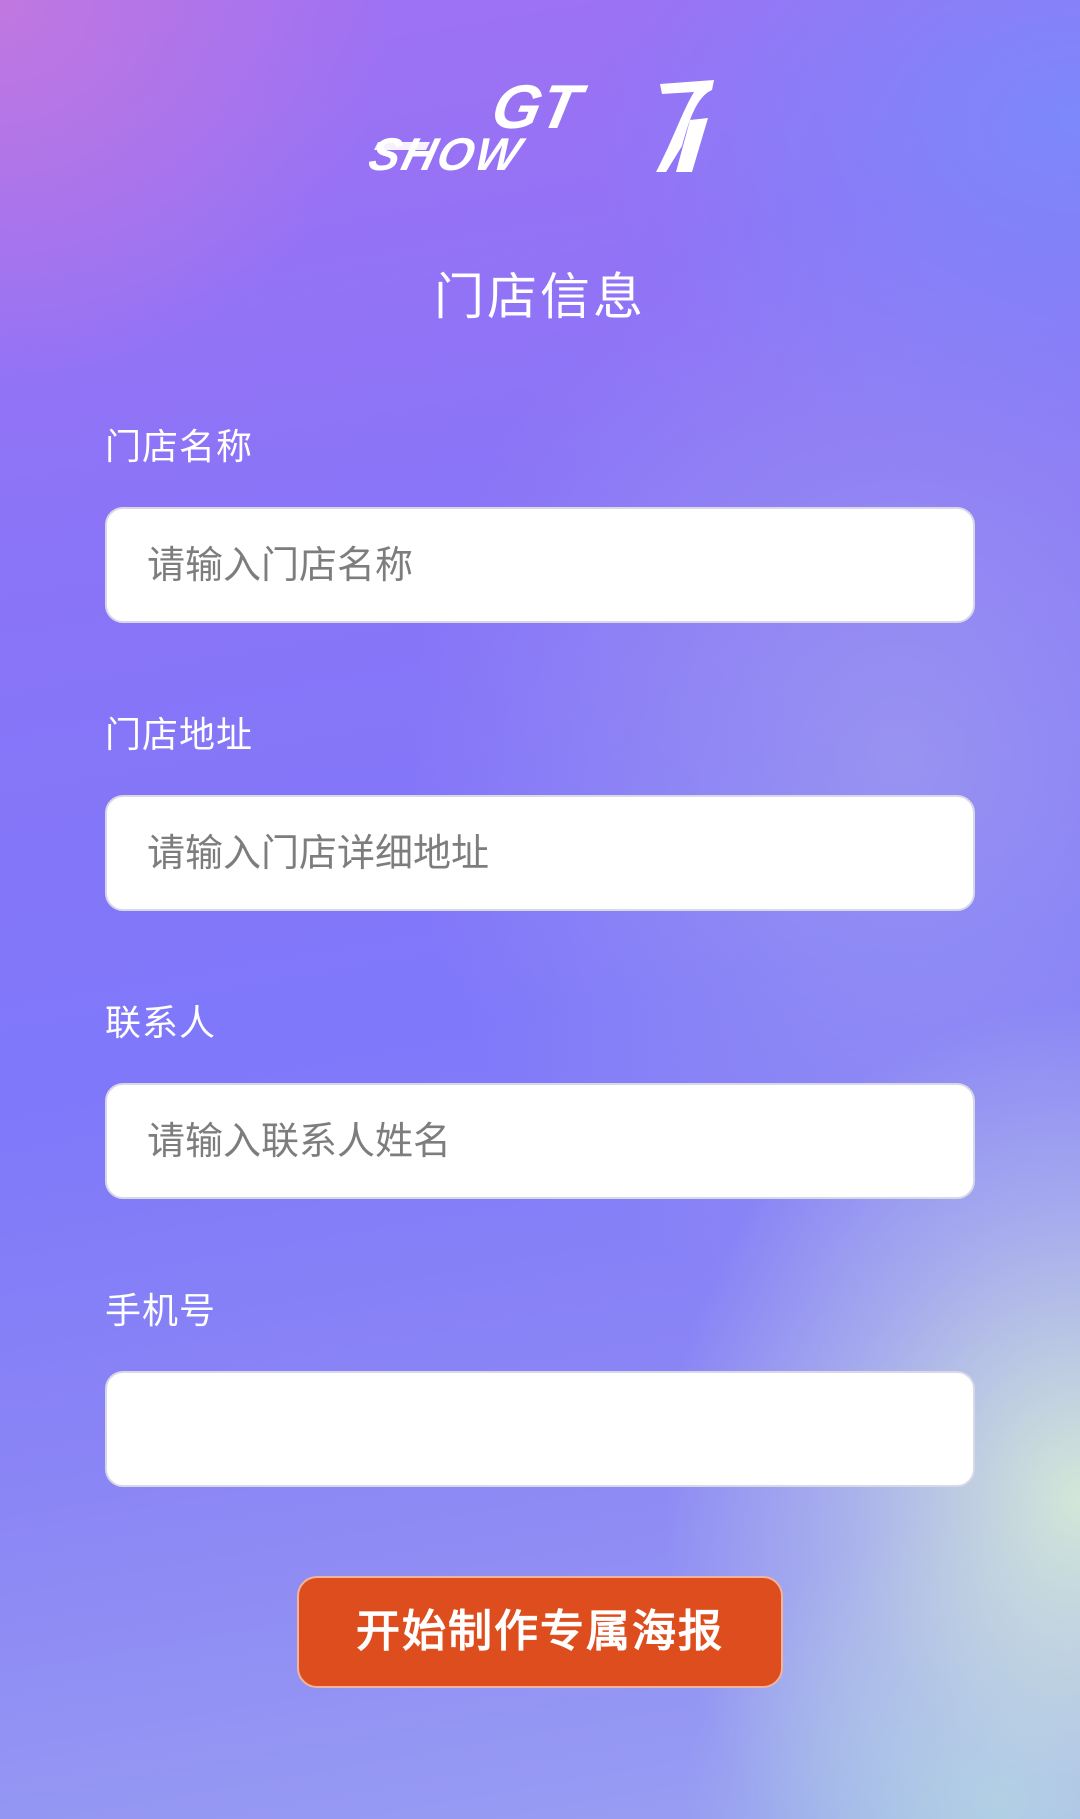  Describe the element at coordinates (447, 154) in the screenshot. I see `logo-text-show: SHOW` at that location.